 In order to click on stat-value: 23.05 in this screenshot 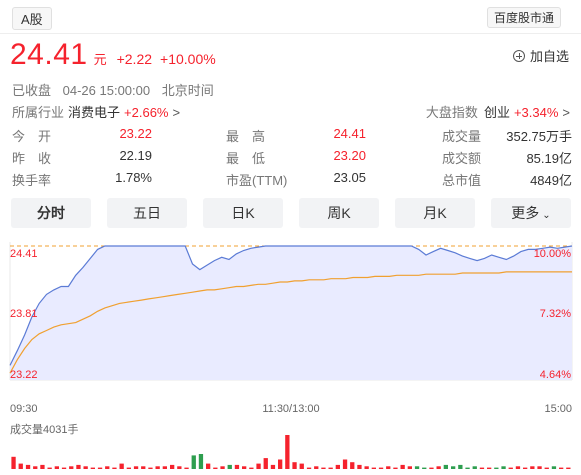, I will do `click(349, 177)`.